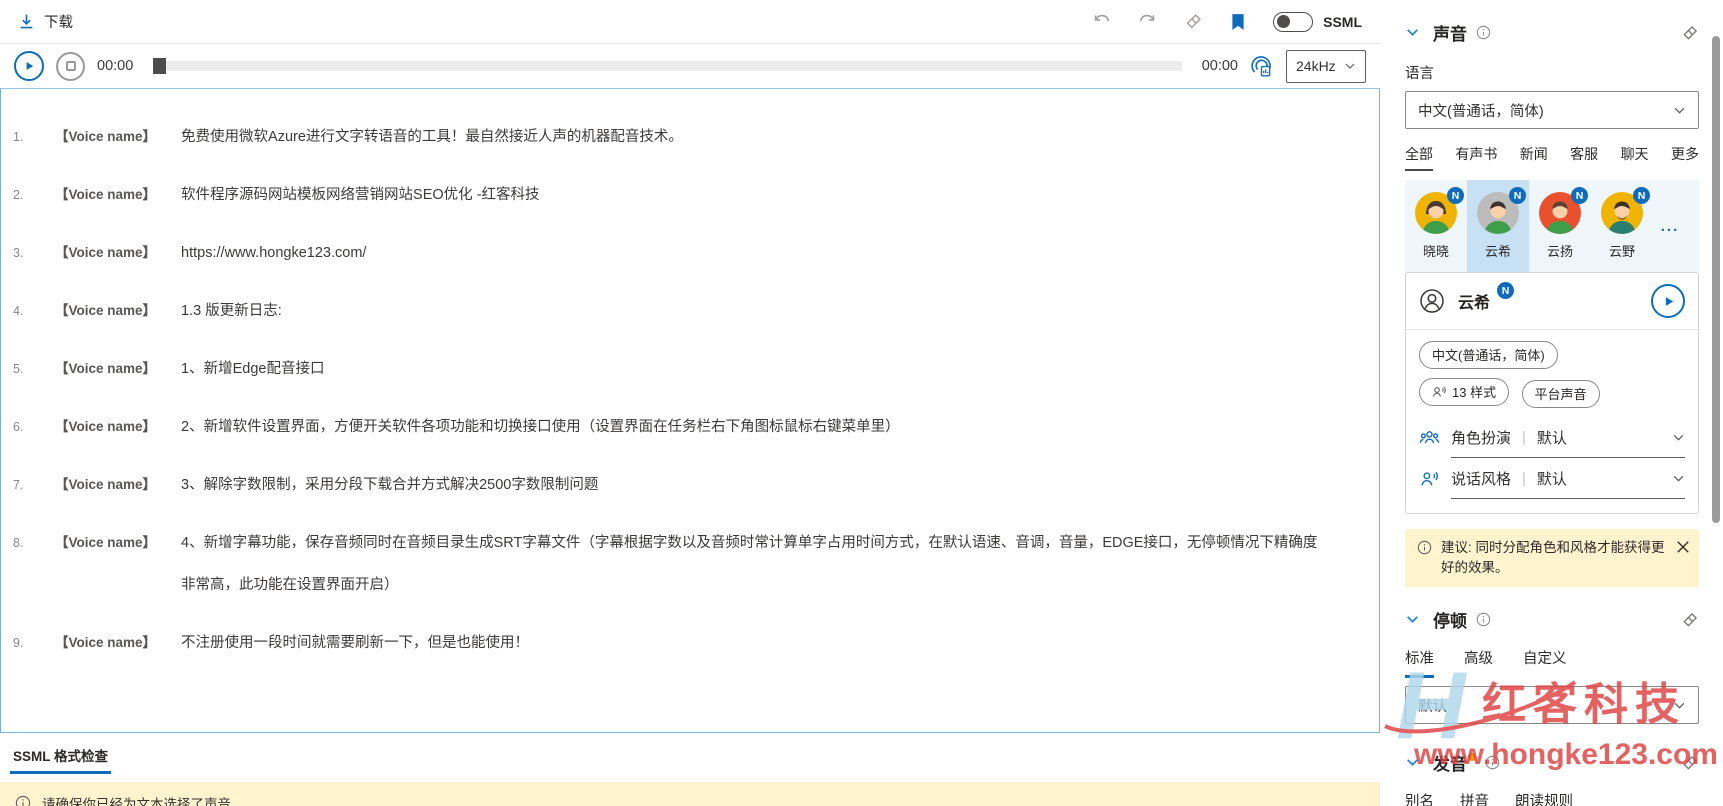 The image size is (1723, 806). Describe the element at coordinates (1481, 438) in the screenshot. I see `role-play-label: 角色扮演` at that location.